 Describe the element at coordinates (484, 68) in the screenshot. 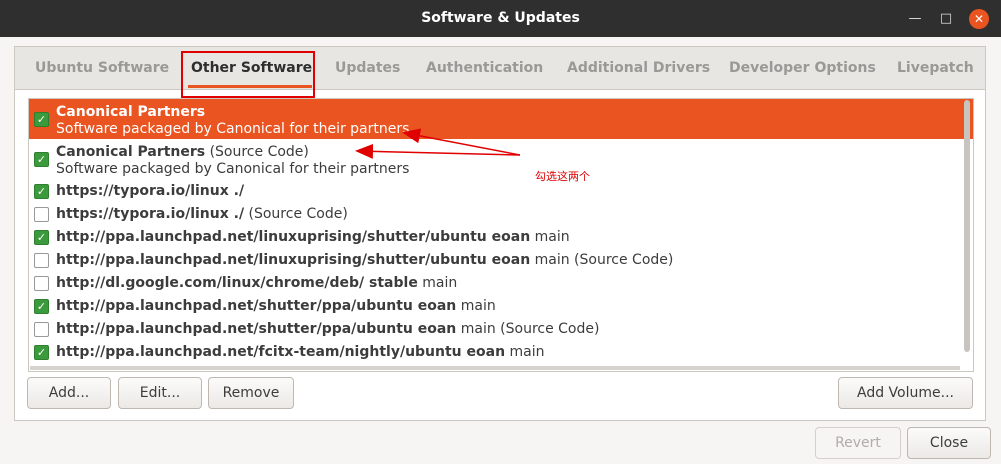

I see `tab-authentication: Authentication` at that location.